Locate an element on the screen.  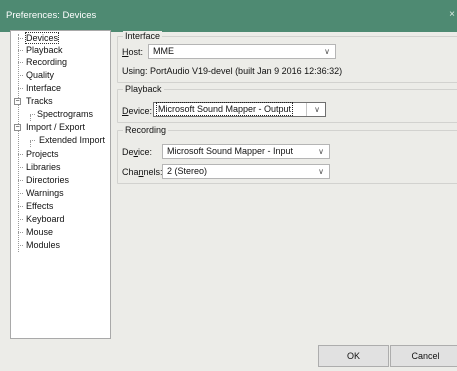
tree-item-label: Modules is located at coordinates (43, 245).